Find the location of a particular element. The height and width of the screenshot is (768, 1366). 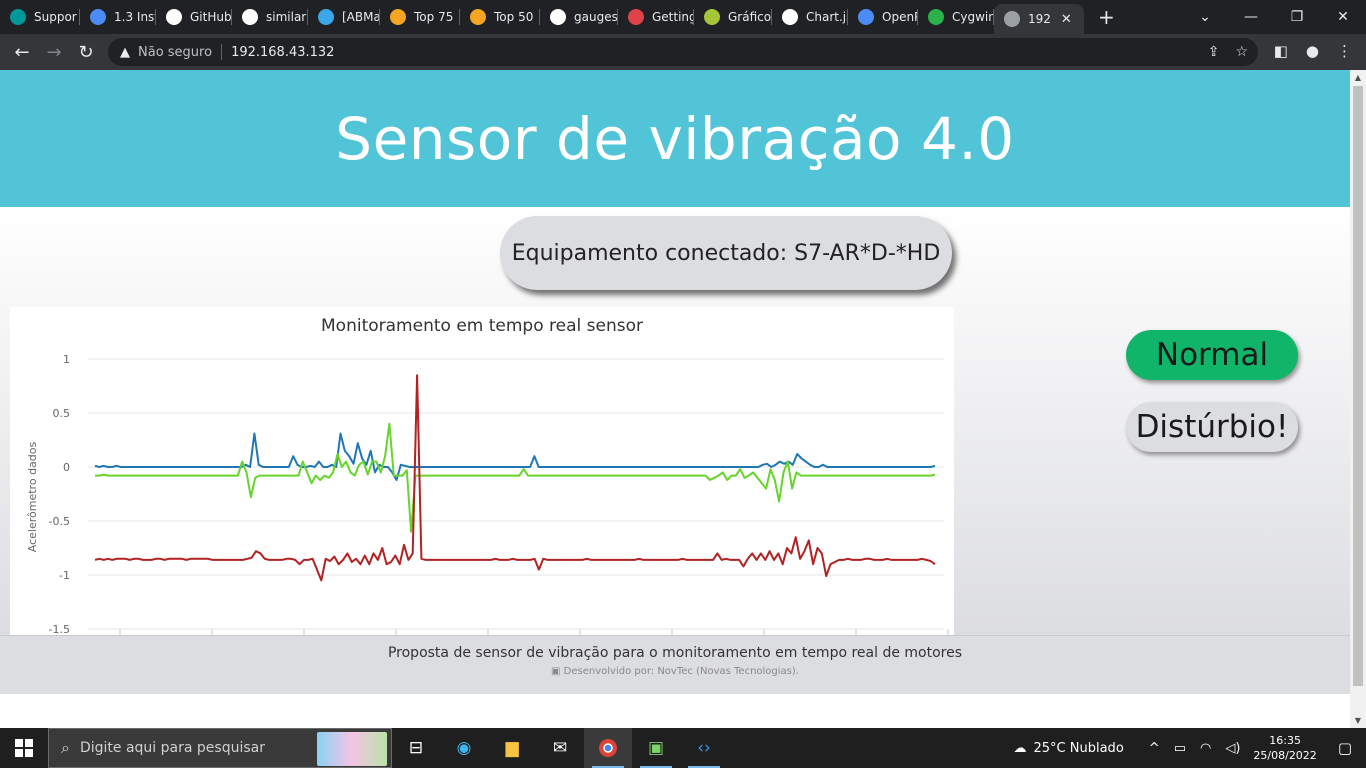

windows-start-button is located at coordinates (24, 748).